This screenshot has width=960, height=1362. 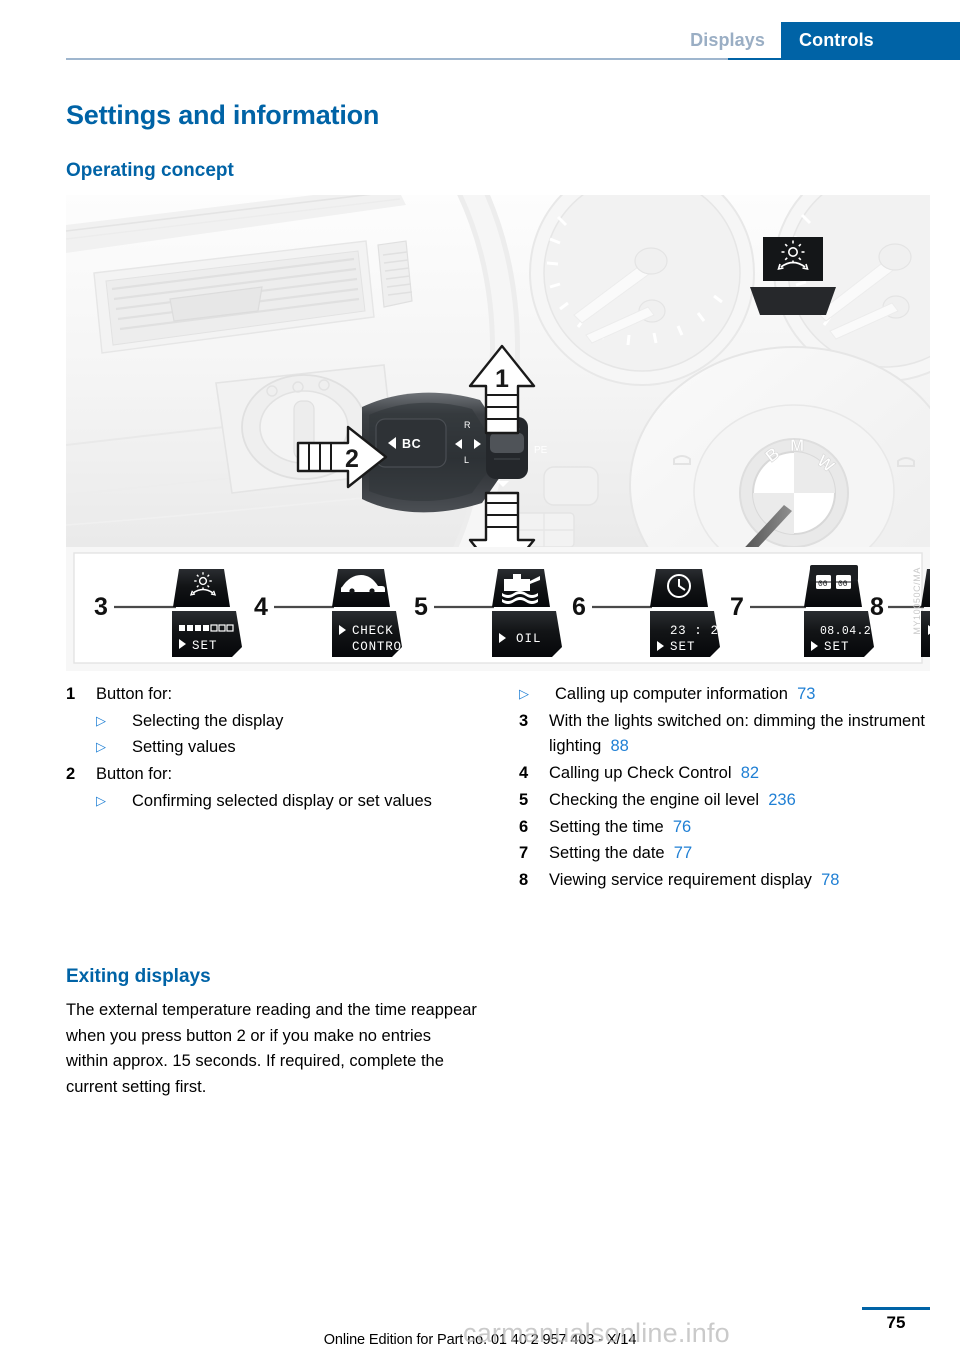 I want to click on svg-text: 6, so click(x=579, y=607).